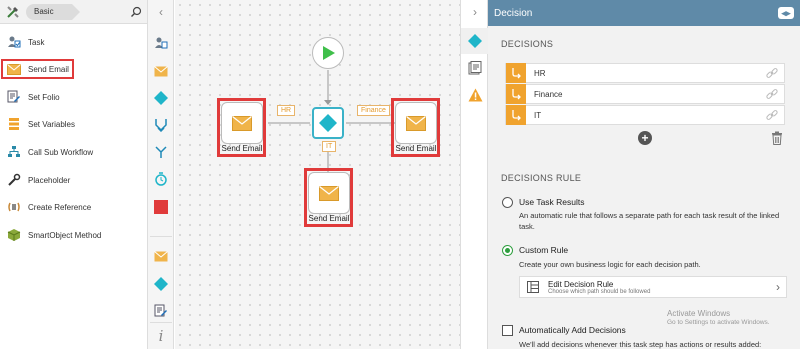 The height and width of the screenshot is (349, 800). I want to click on decision-name: IT, so click(538, 115).